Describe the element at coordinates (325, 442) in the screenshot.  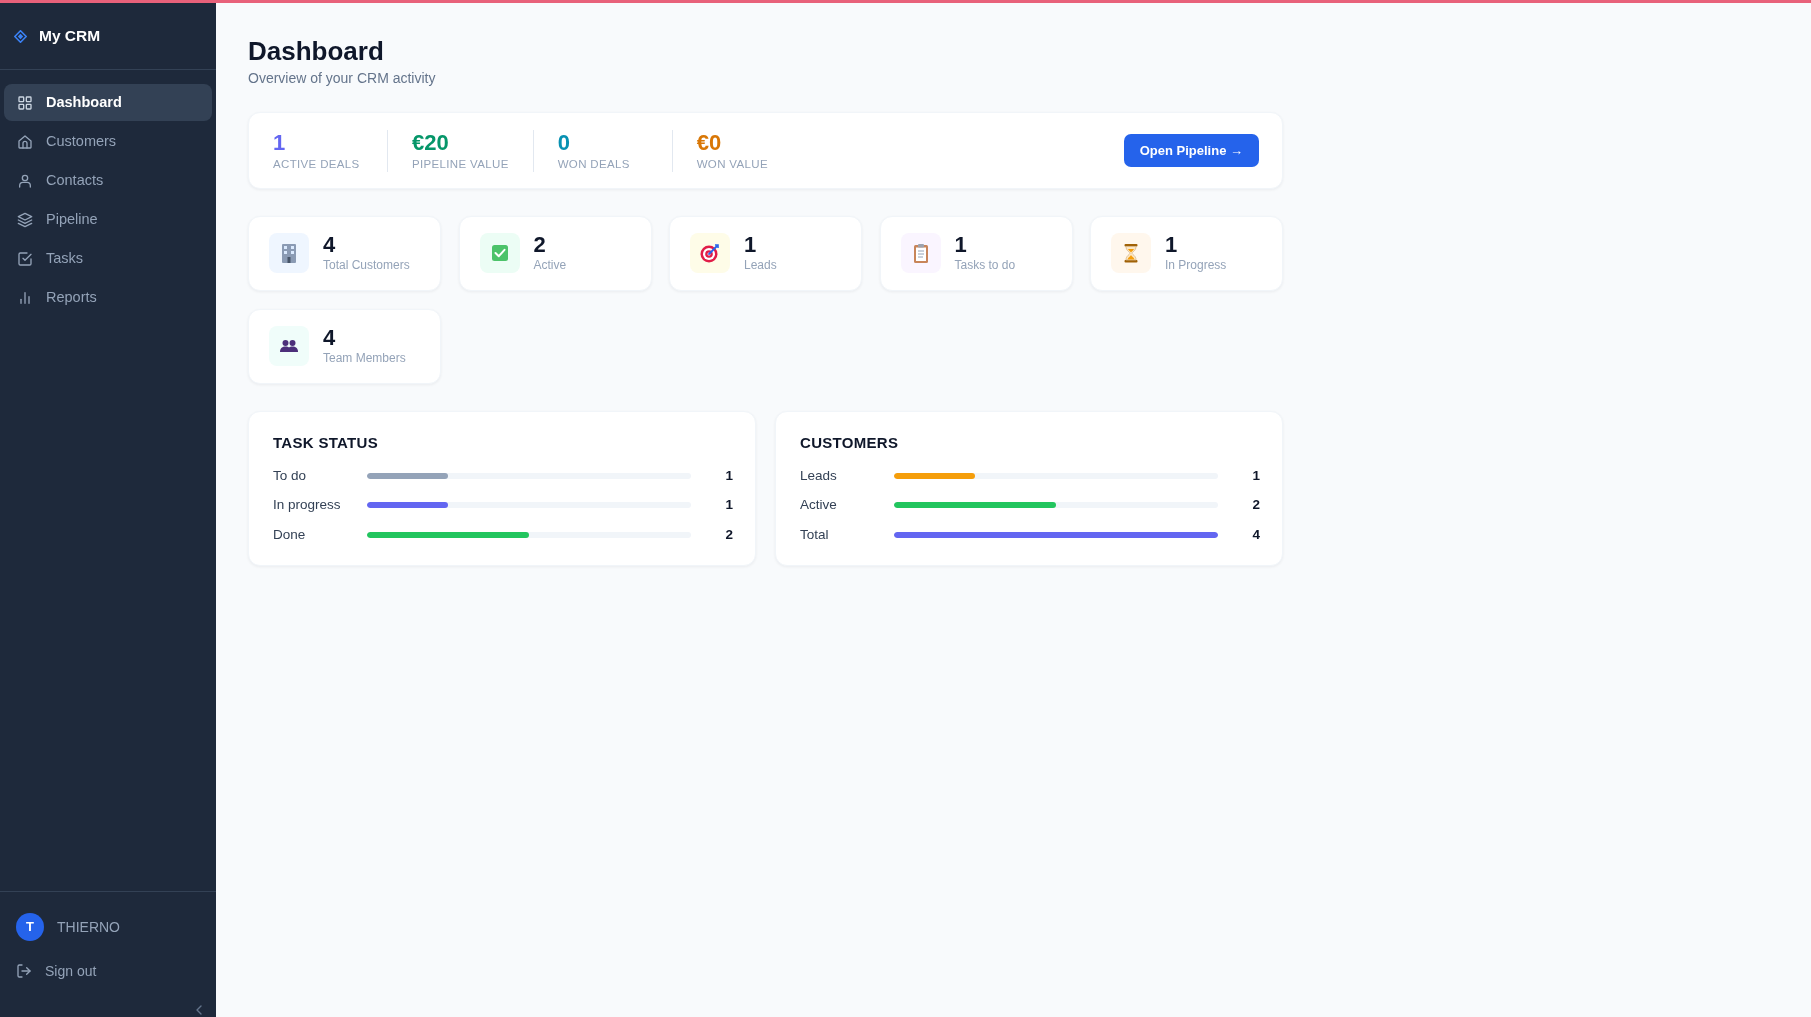
I see `panel-title: TASK STATUS` at that location.